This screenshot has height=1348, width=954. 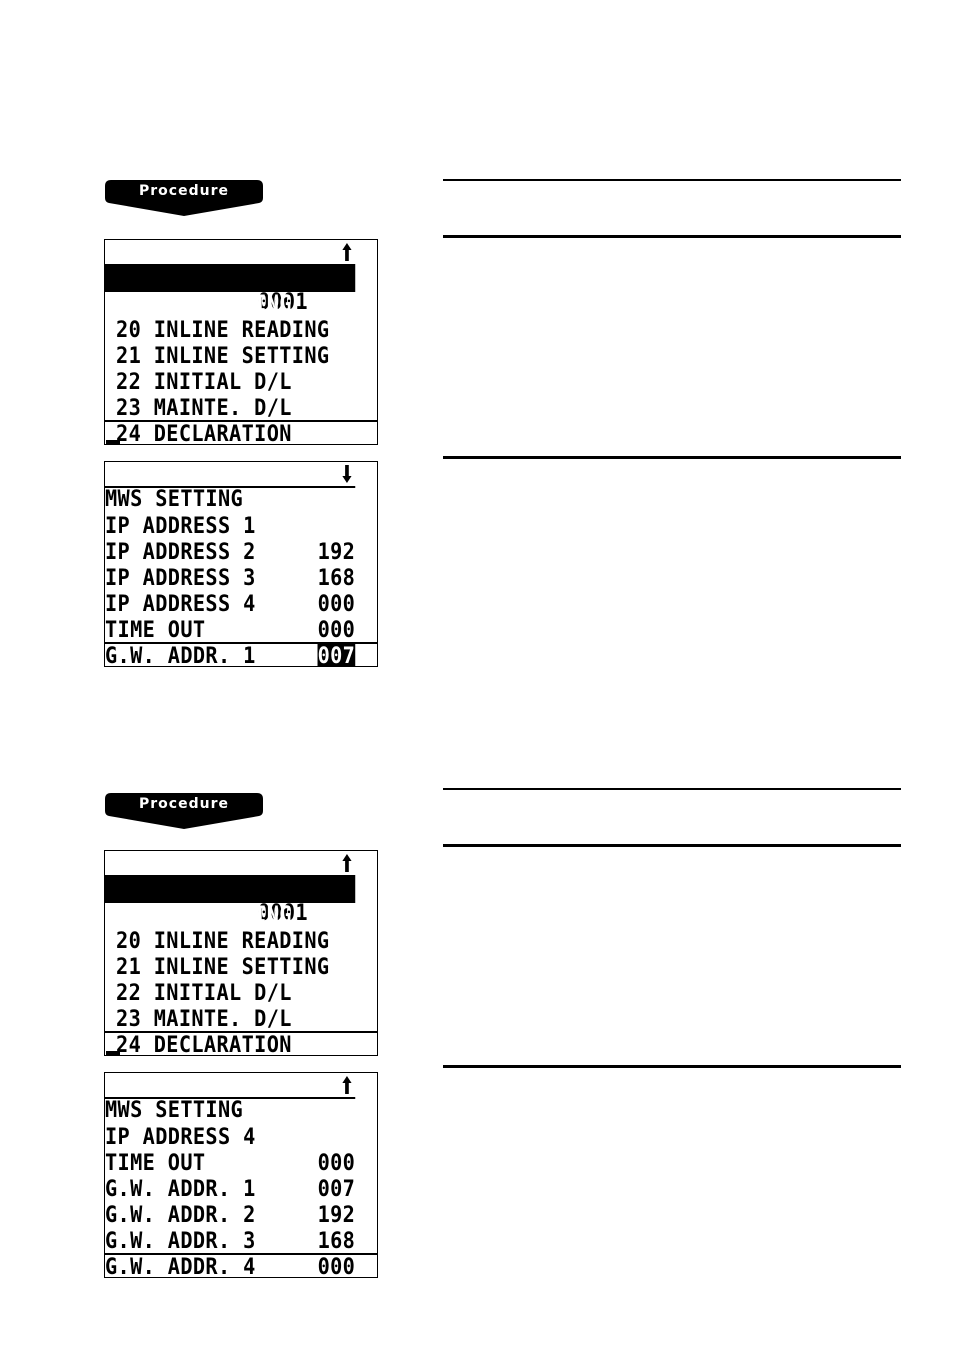 What do you see at coordinates (230, 526) in the screenshot?
I see `setting-row: IP ADDRESS 1 192` at bounding box center [230, 526].